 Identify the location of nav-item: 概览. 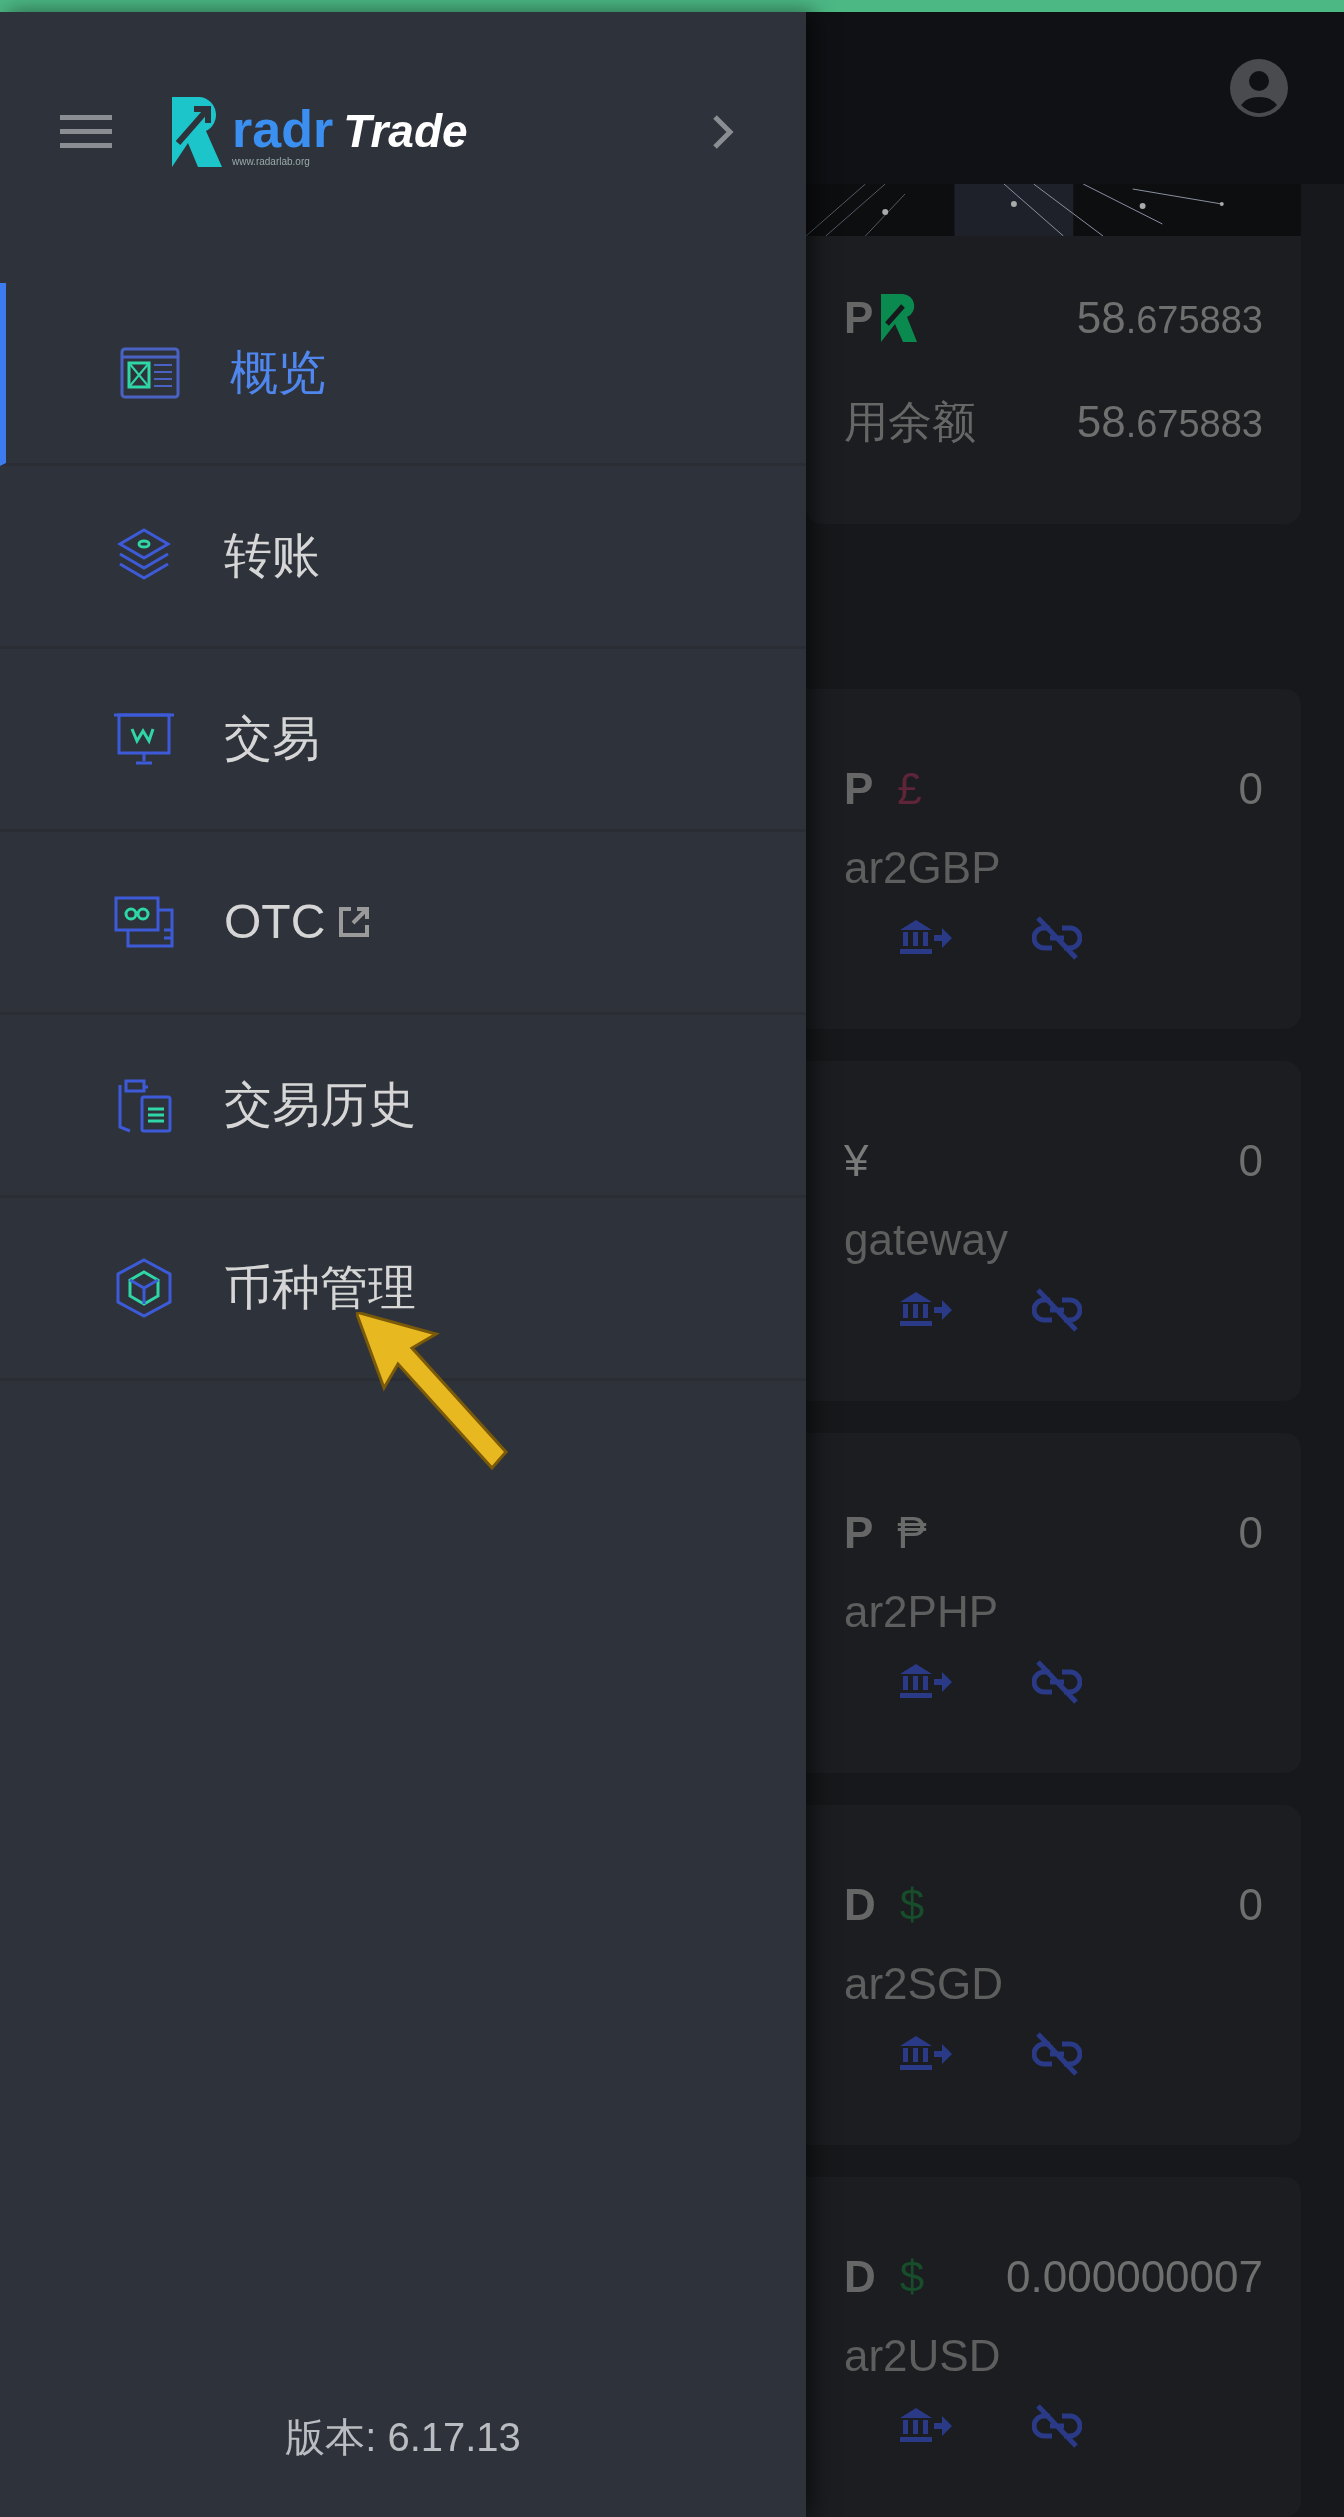
(403, 374).